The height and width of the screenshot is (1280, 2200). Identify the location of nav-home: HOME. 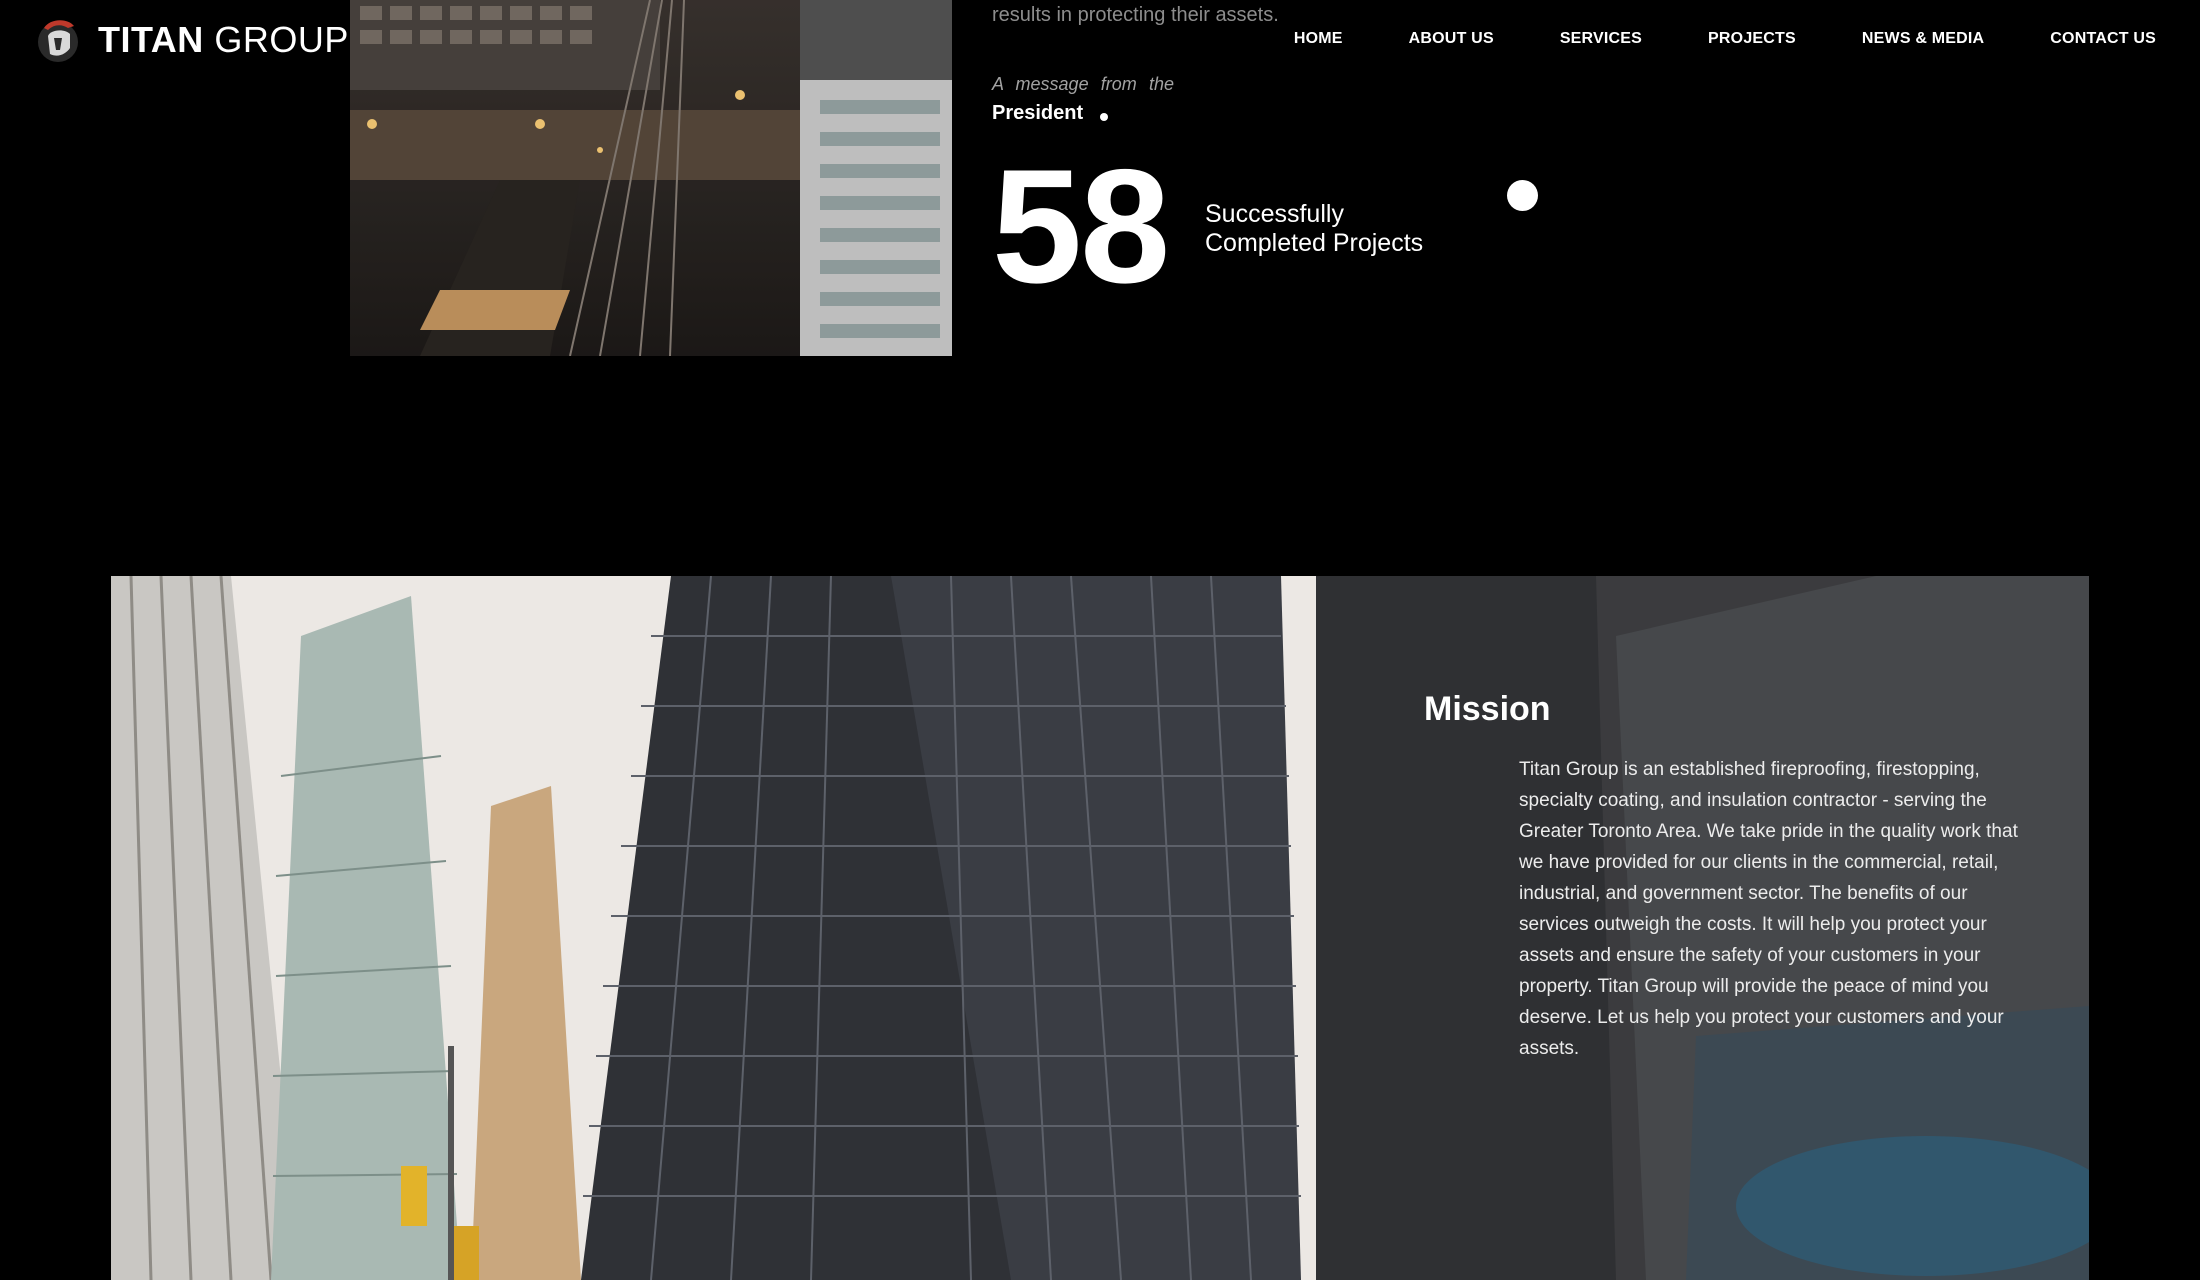
(1318, 39).